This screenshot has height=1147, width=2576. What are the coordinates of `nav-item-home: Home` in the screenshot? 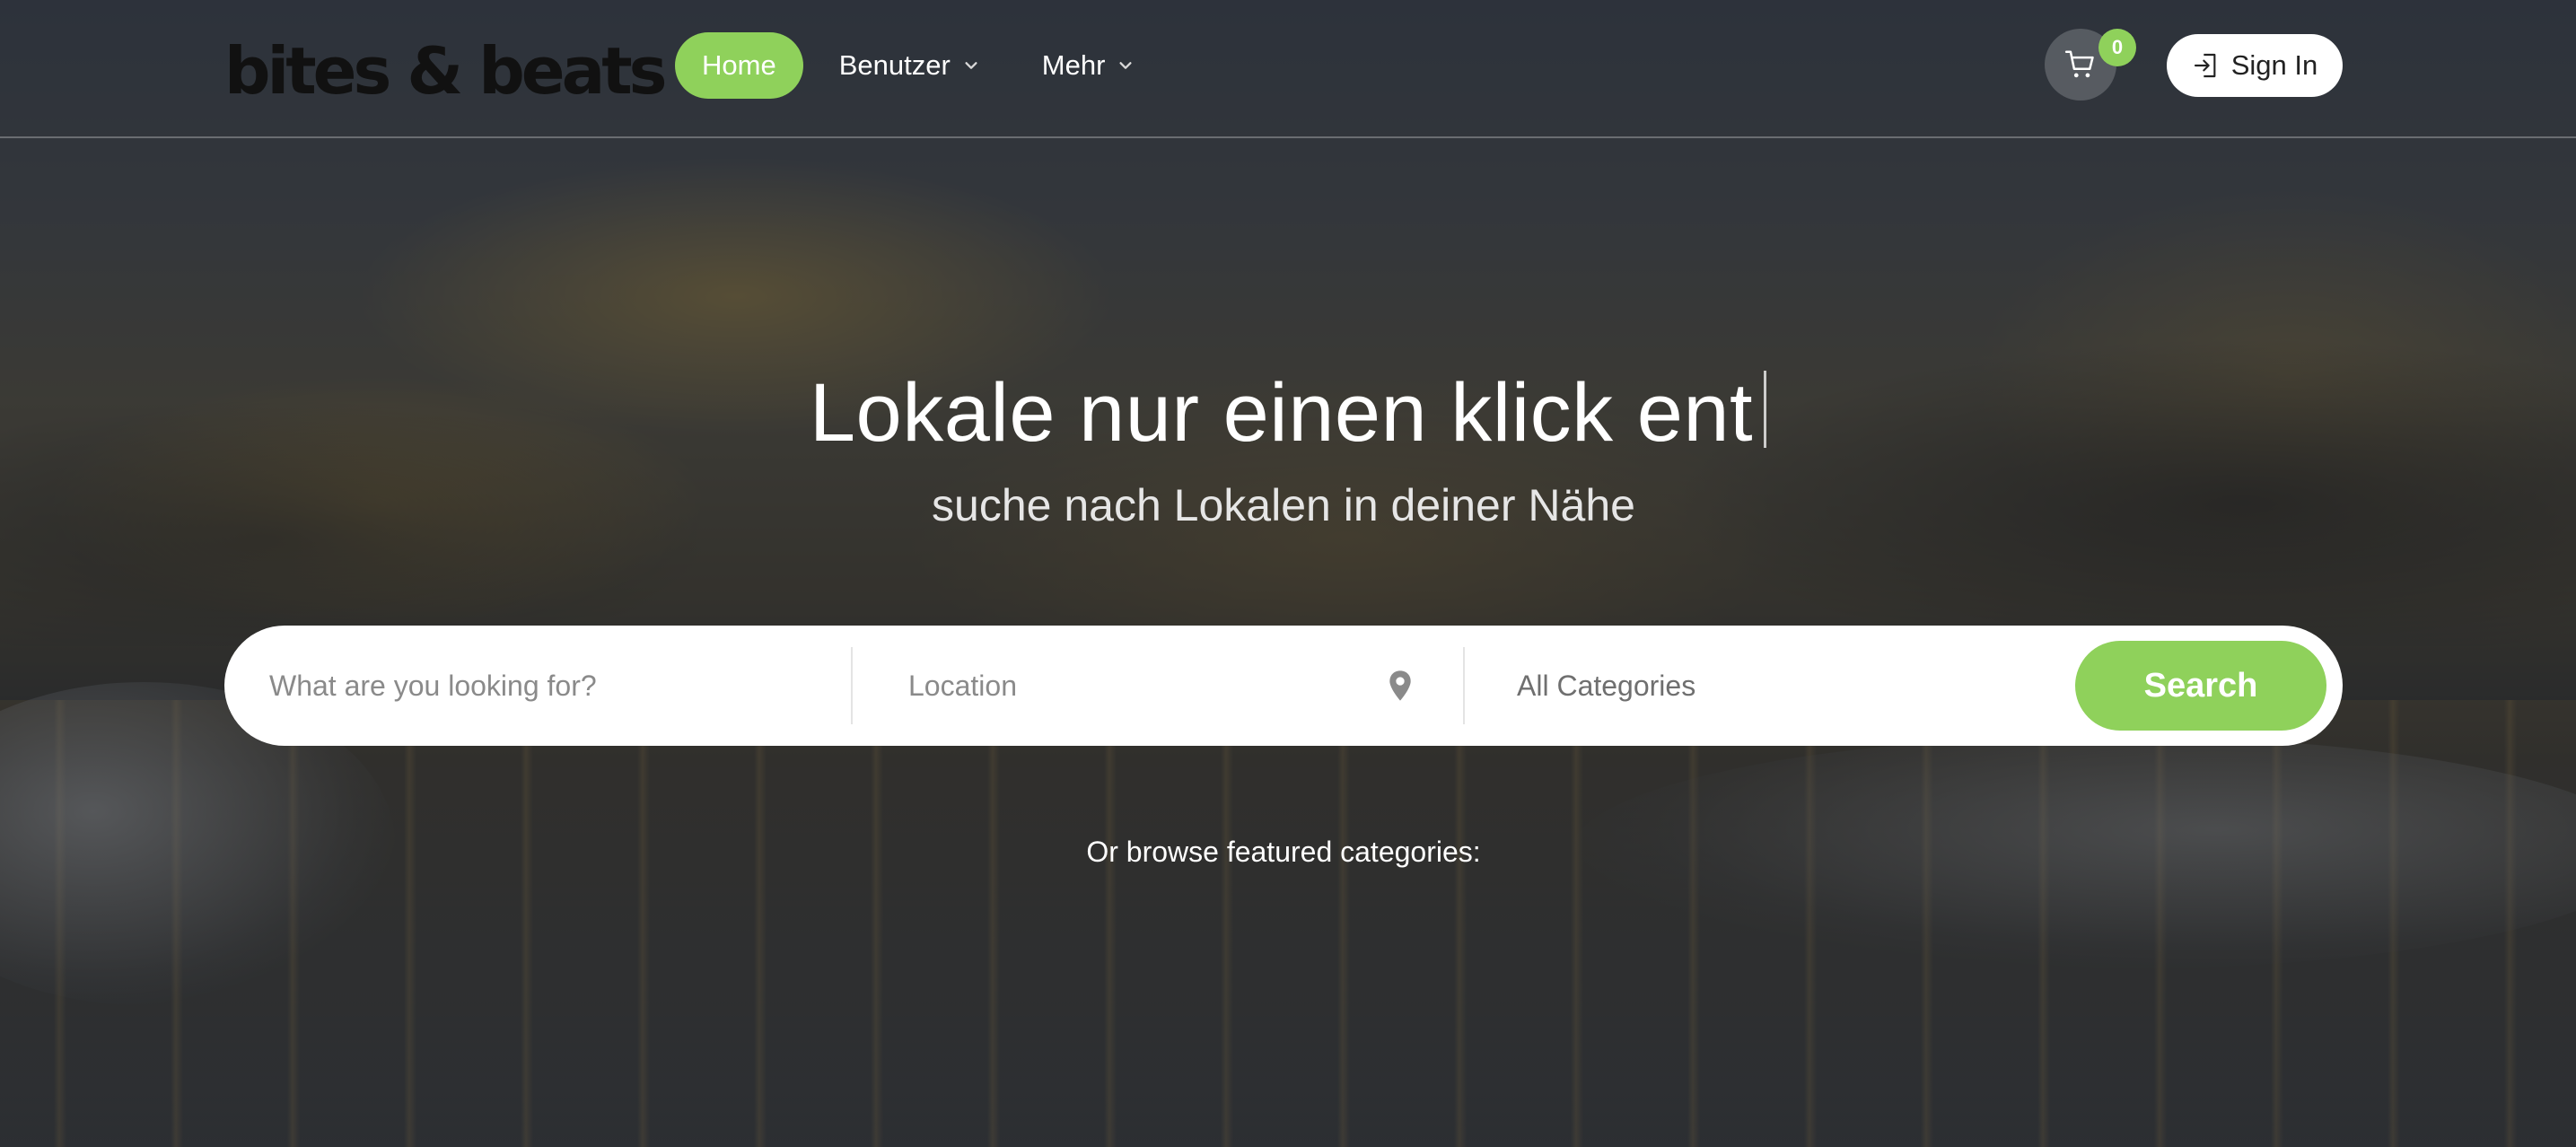 It's located at (739, 65).